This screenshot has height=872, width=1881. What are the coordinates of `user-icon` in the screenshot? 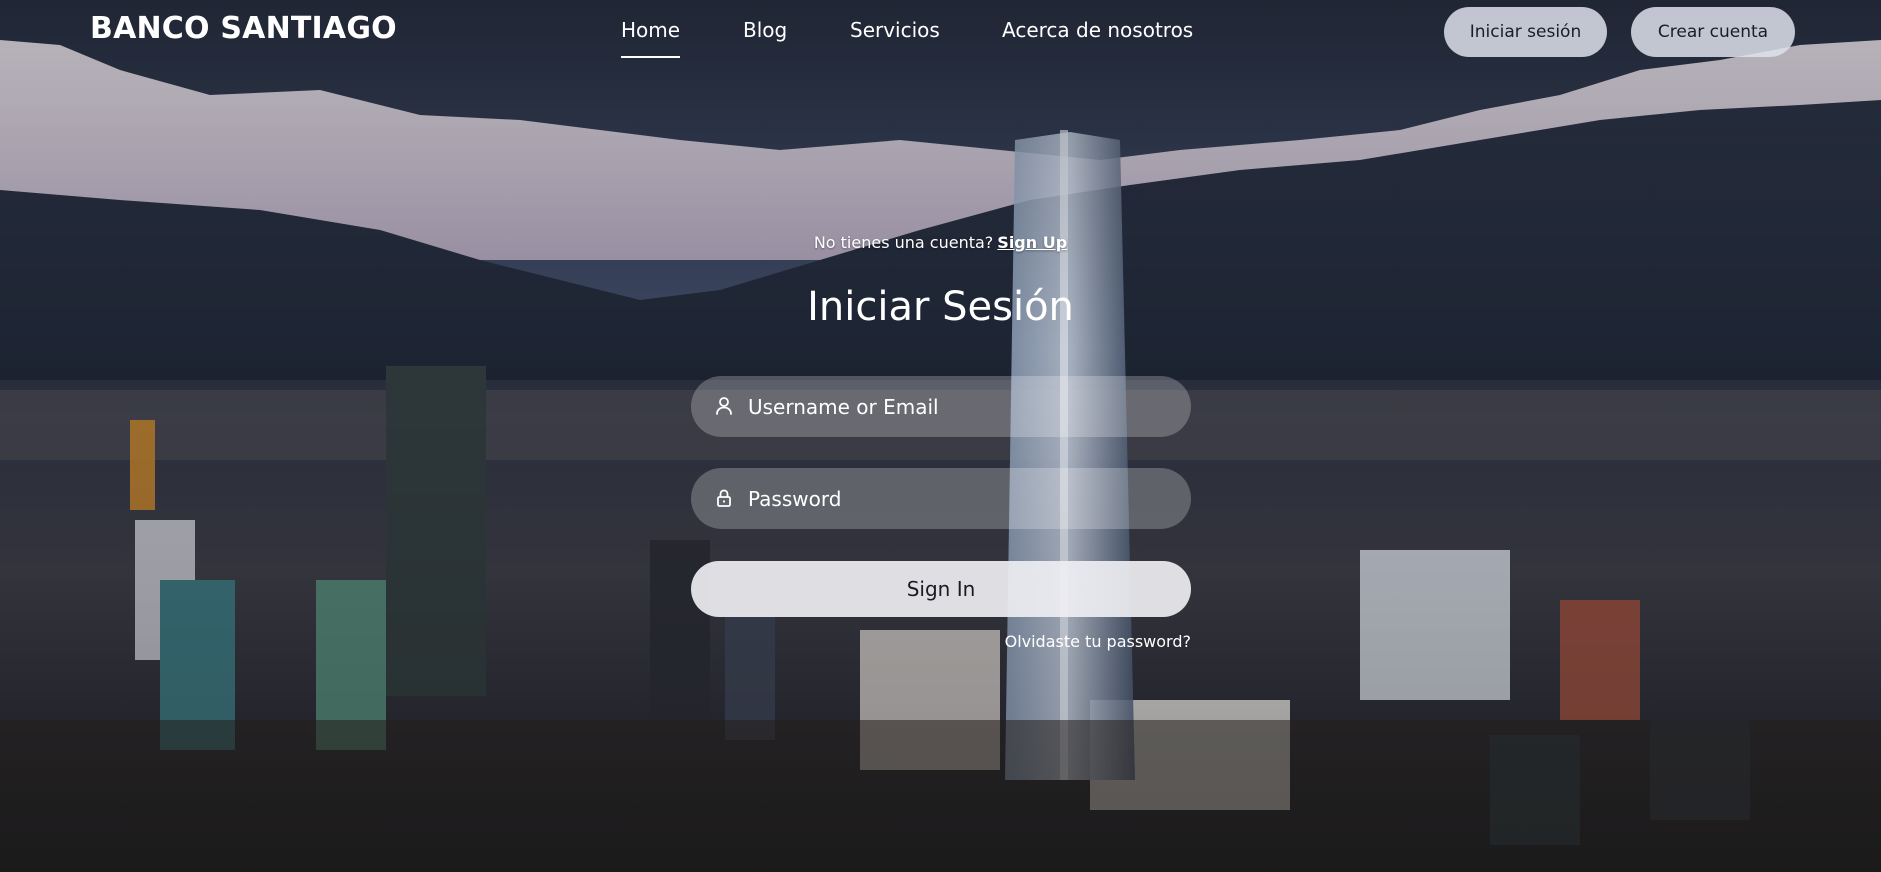 It's located at (724, 406).